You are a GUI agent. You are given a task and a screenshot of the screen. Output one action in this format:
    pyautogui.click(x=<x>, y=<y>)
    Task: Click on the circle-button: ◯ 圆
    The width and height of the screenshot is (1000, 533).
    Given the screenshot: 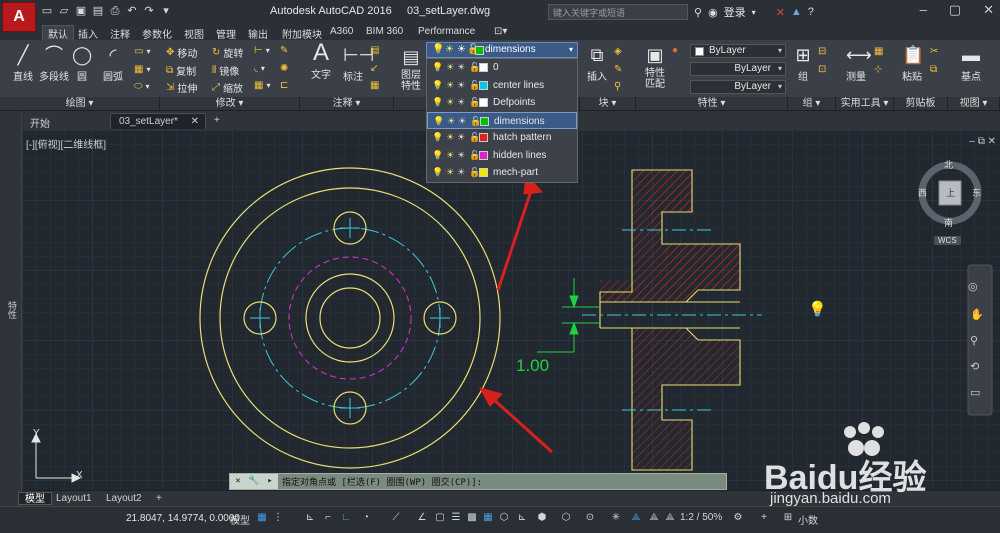 What is the action you would take?
    pyautogui.click(x=82, y=63)
    